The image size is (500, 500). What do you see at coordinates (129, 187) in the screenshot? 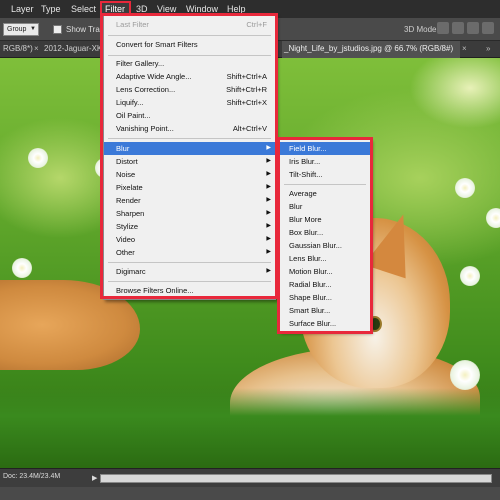
I see `pixelate-label: Pixelate` at bounding box center [129, 187].